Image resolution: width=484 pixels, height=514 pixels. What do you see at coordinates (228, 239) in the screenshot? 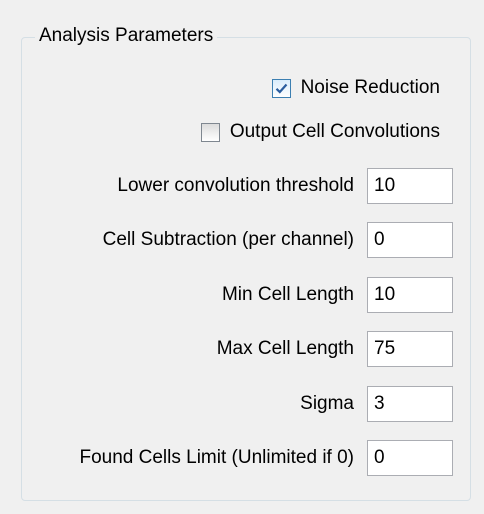
I see `cell-subtraction-label: Cell Subtraction (per channel)` at bounding box center [228, 239].